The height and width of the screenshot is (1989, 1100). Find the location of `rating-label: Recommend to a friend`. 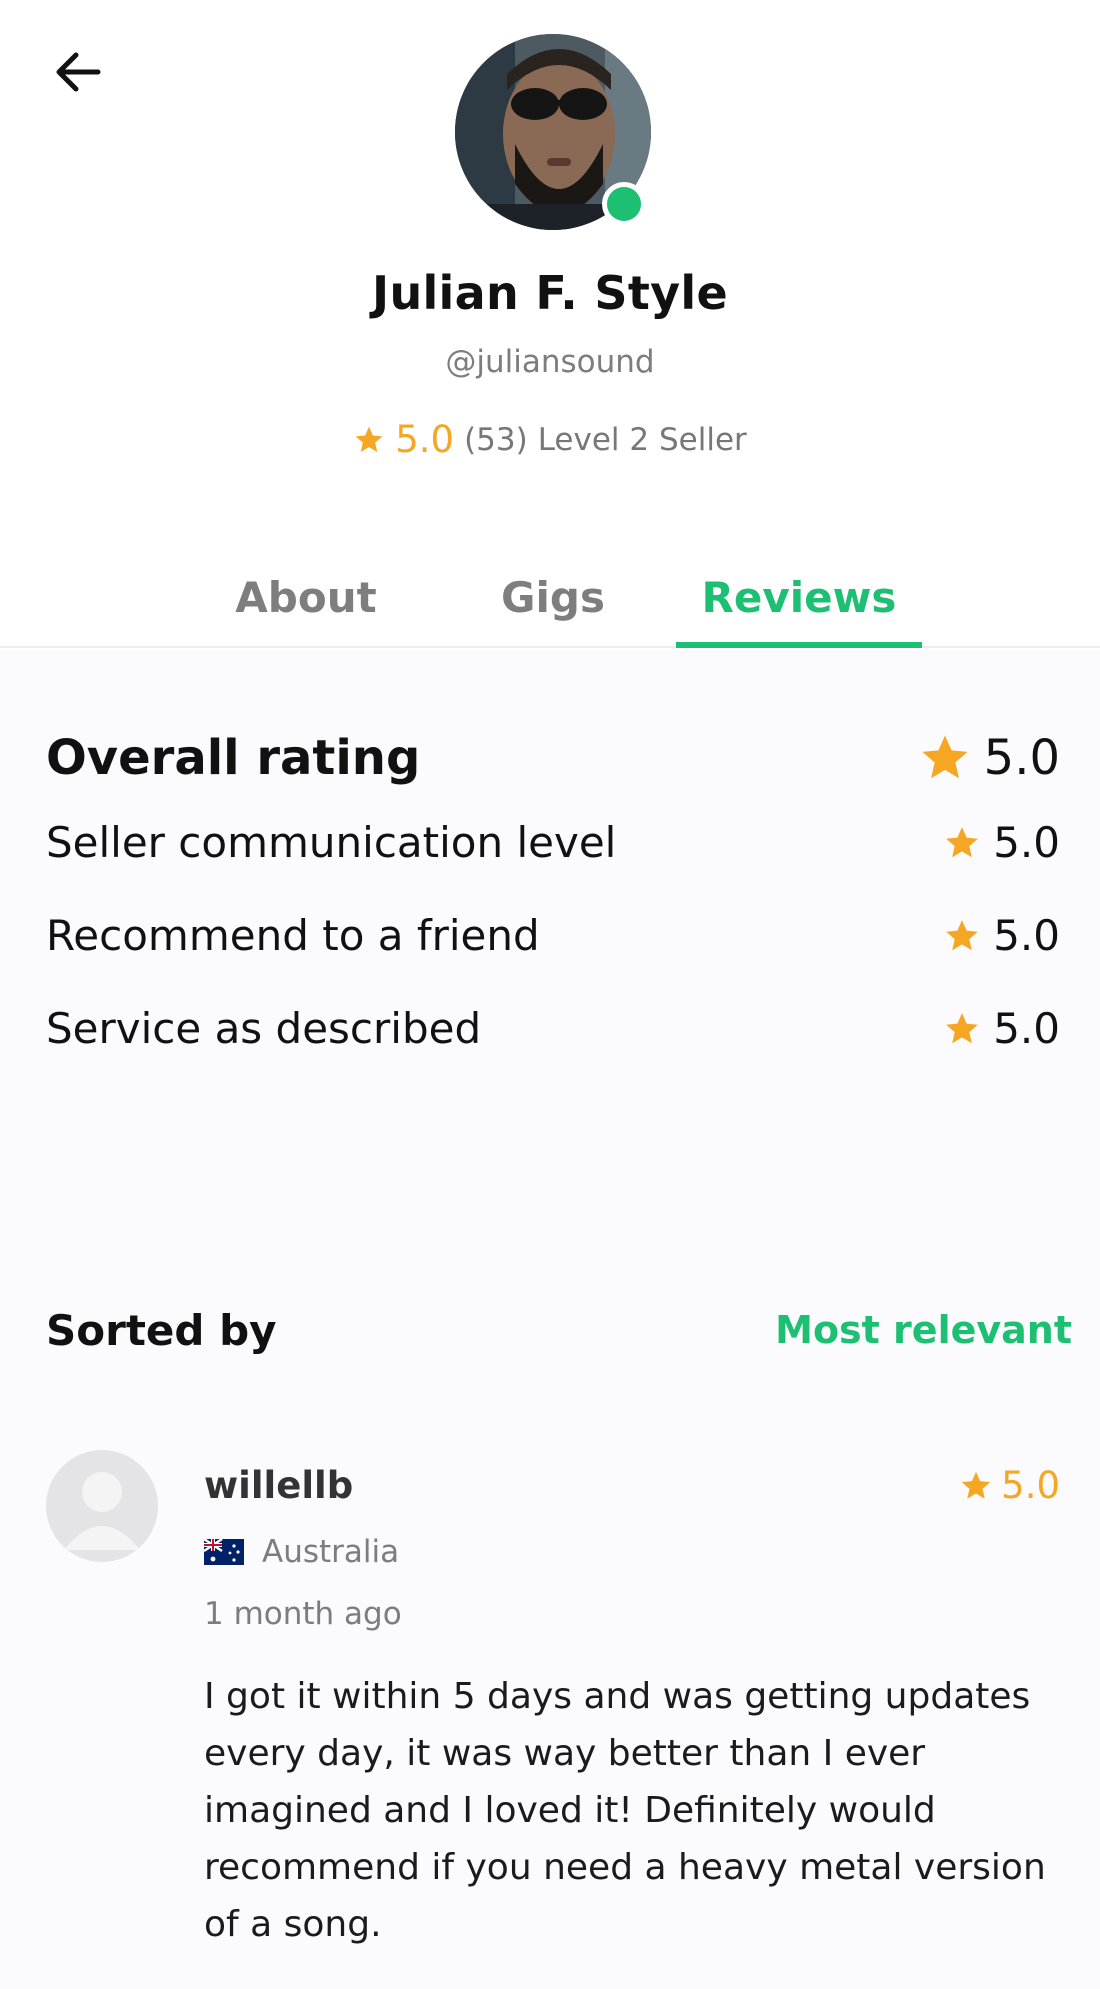

rating-label: Recommend to a friend is located at coordinates (293, 935).